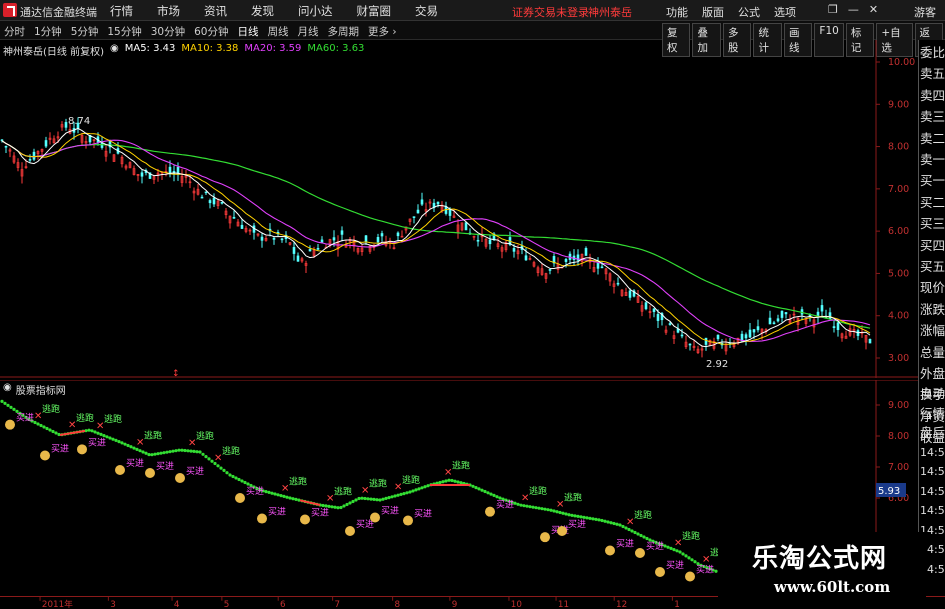  What do you see at coordinates (677, 12) in the screenshot?
I see `menu-item-function: 功能` at bounding box center [677, 12].